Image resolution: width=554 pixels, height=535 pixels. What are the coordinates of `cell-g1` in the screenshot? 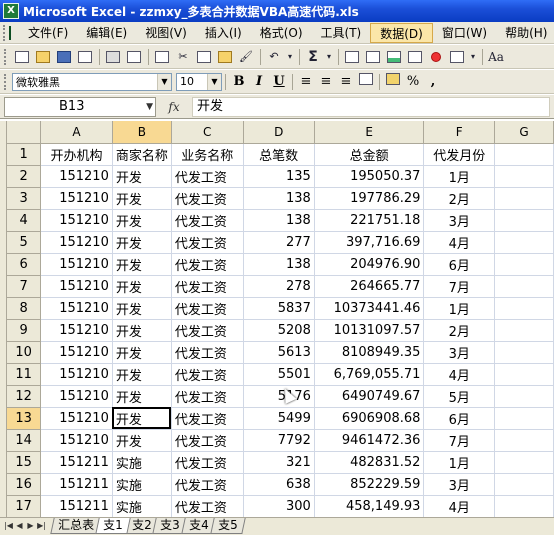 It's located at (524, 154).